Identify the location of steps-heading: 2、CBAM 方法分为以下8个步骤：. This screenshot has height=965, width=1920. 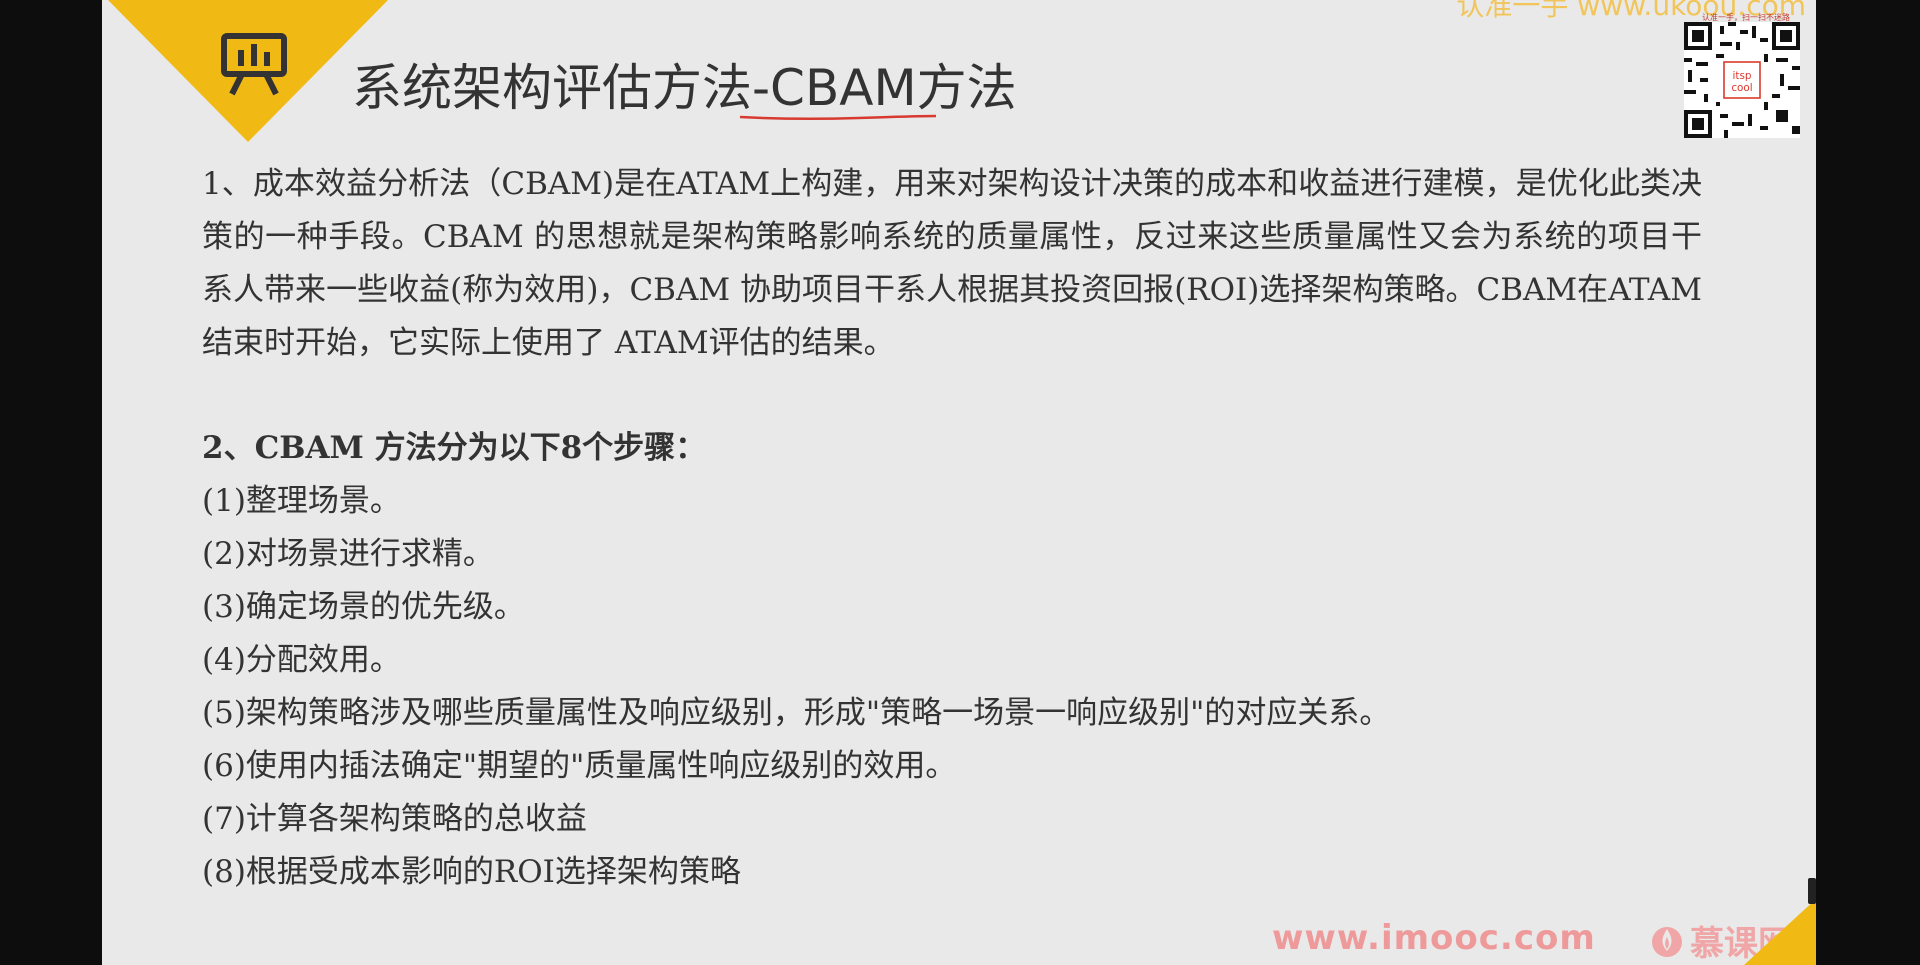
(454, 448).